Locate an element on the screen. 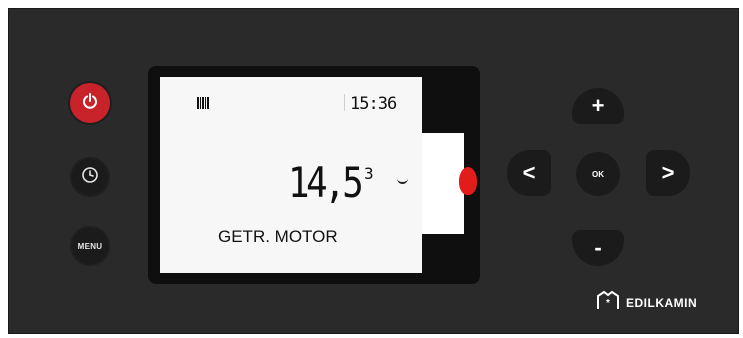 This screenshot has width=743, height=338. power-icon is located at coordinates (90, 103).